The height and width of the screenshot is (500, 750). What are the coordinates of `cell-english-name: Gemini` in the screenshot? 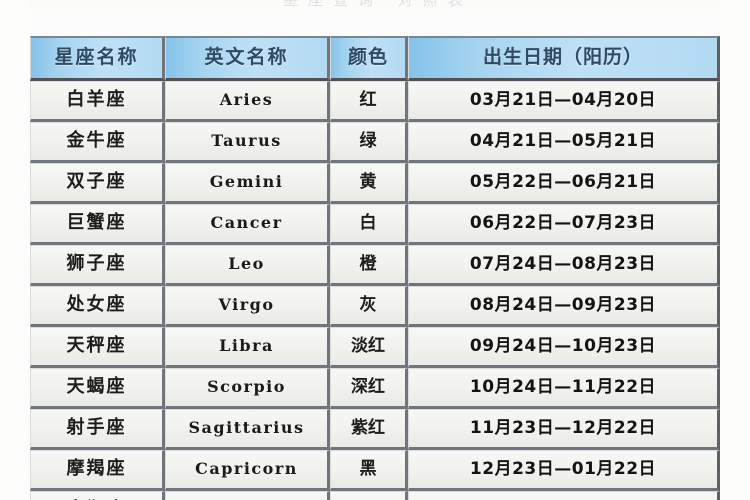 It's located at (247, 183).